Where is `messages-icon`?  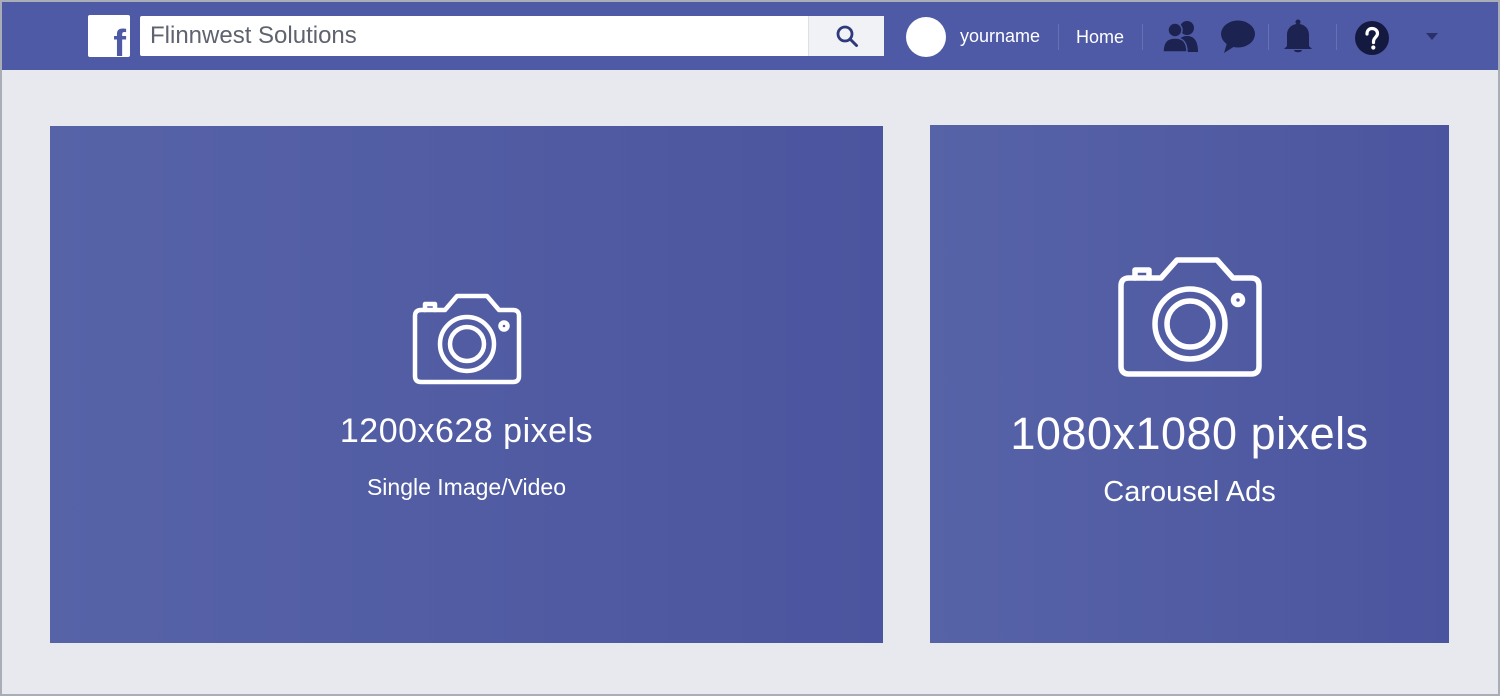 messages-icon is located at coordinates (1238, 36).